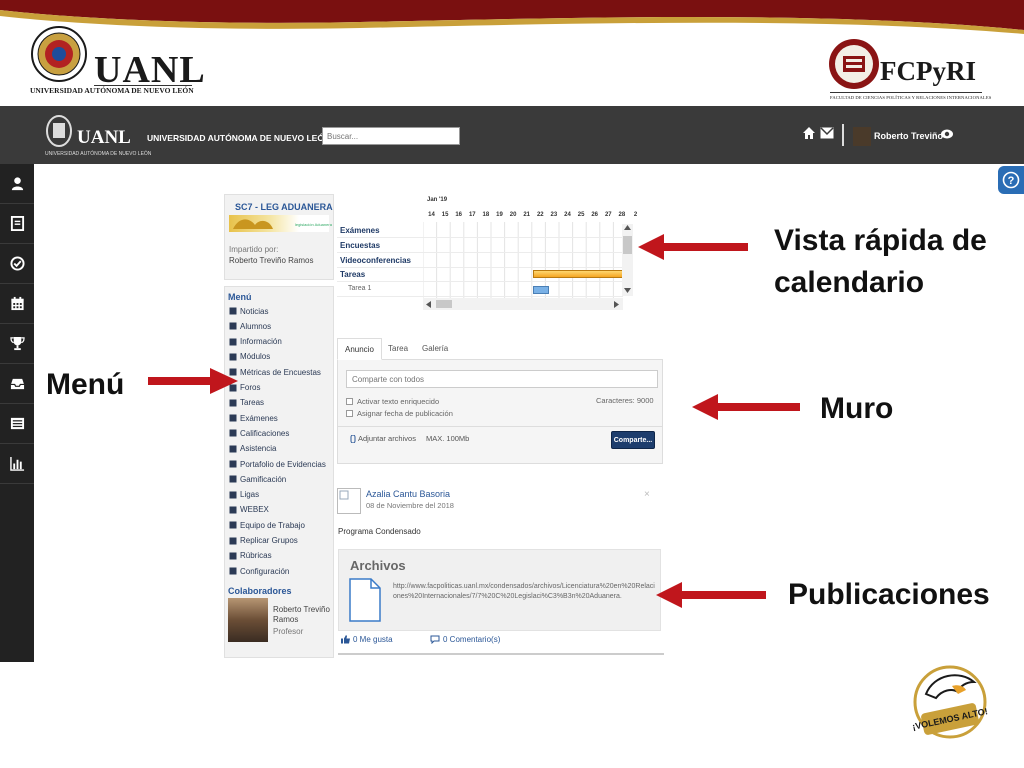 This screenshot has width=1024, height=768. What do you see at coordinates (616, 304) in the screenshot?
I see `scroll-right-icon` at bounding box center [616, 304].